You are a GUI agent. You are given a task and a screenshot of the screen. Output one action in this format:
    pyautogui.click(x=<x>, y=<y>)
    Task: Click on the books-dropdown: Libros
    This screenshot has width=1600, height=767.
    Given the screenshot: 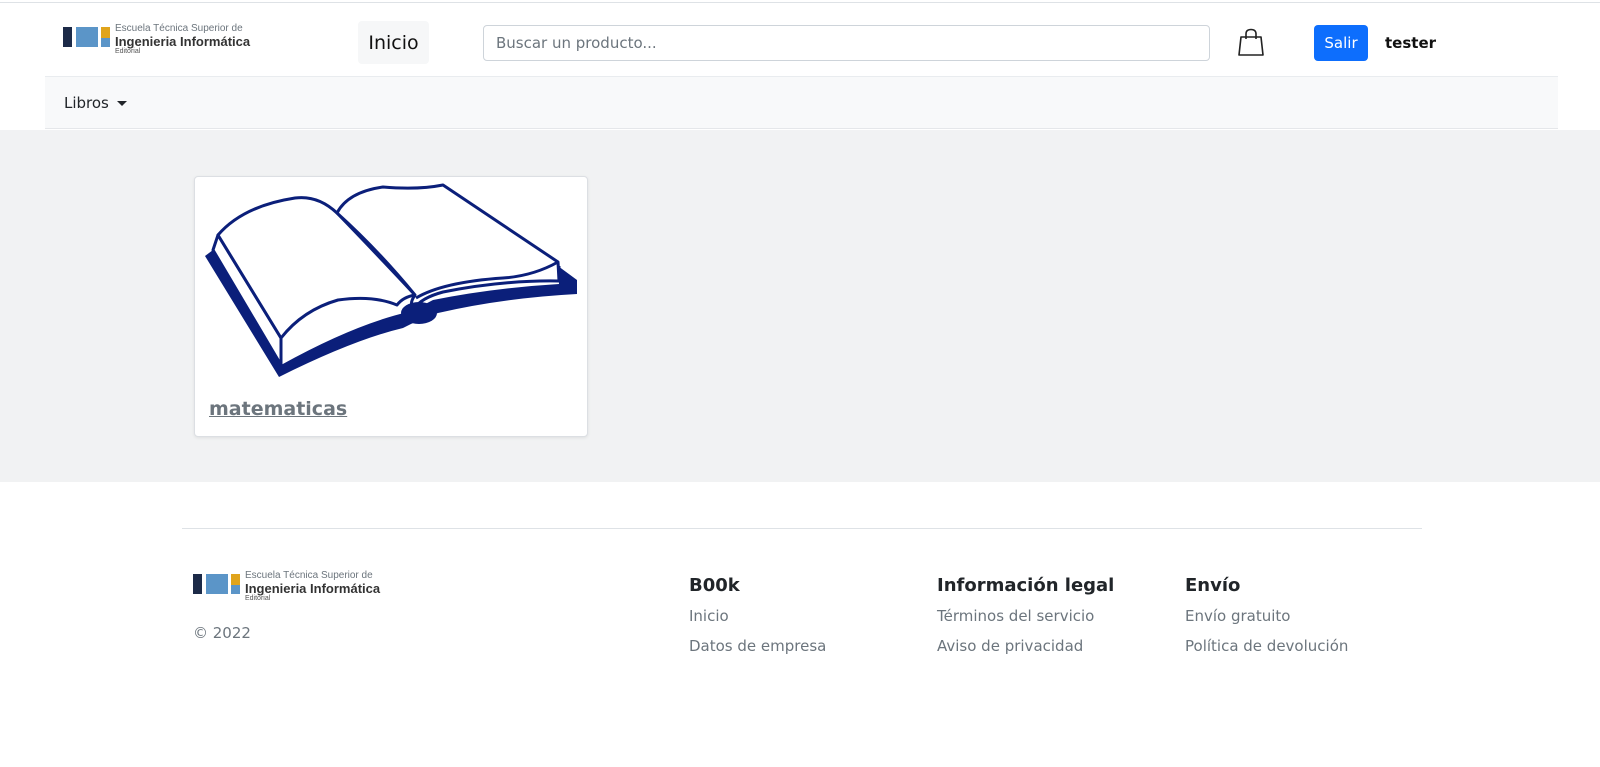 What is the action you would take?
    pyautogui.click(x=95, y=103)
    